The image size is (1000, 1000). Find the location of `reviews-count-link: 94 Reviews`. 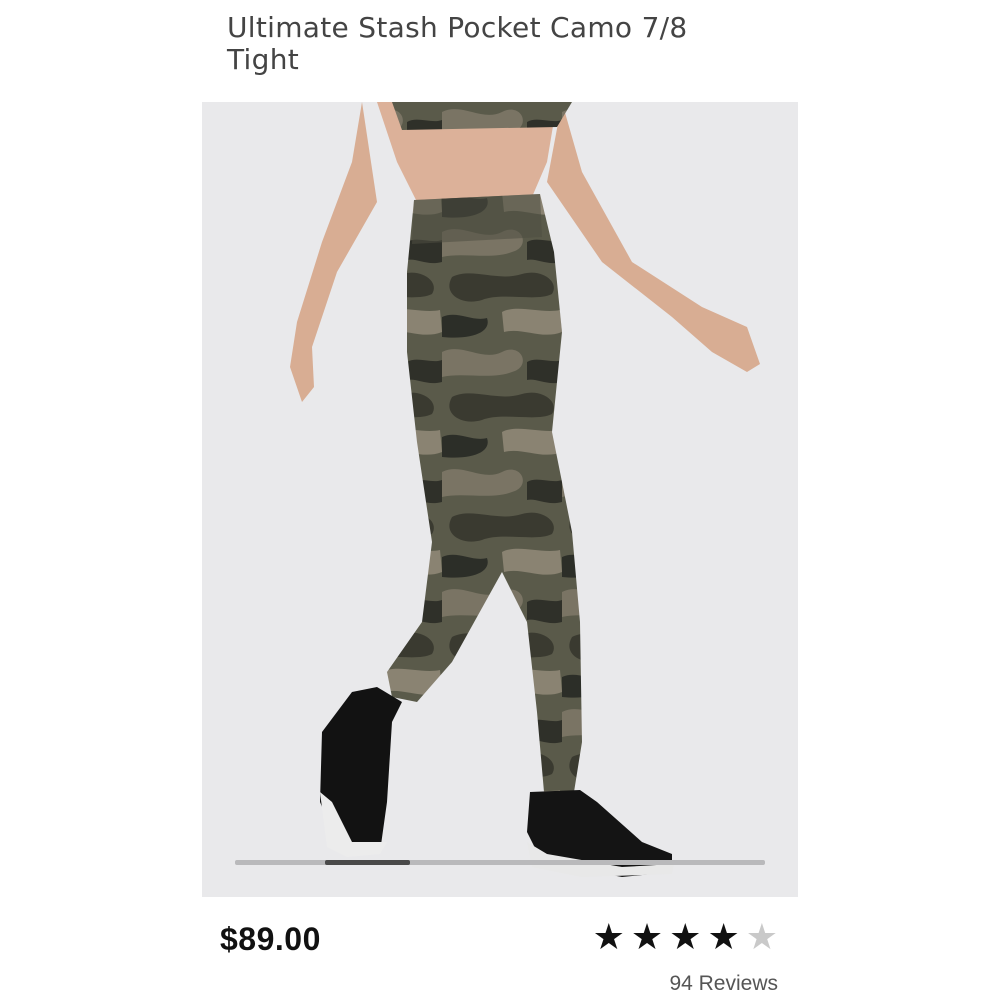

reviews-count-link: 94 Reviews is located at coordinates (723, 984).